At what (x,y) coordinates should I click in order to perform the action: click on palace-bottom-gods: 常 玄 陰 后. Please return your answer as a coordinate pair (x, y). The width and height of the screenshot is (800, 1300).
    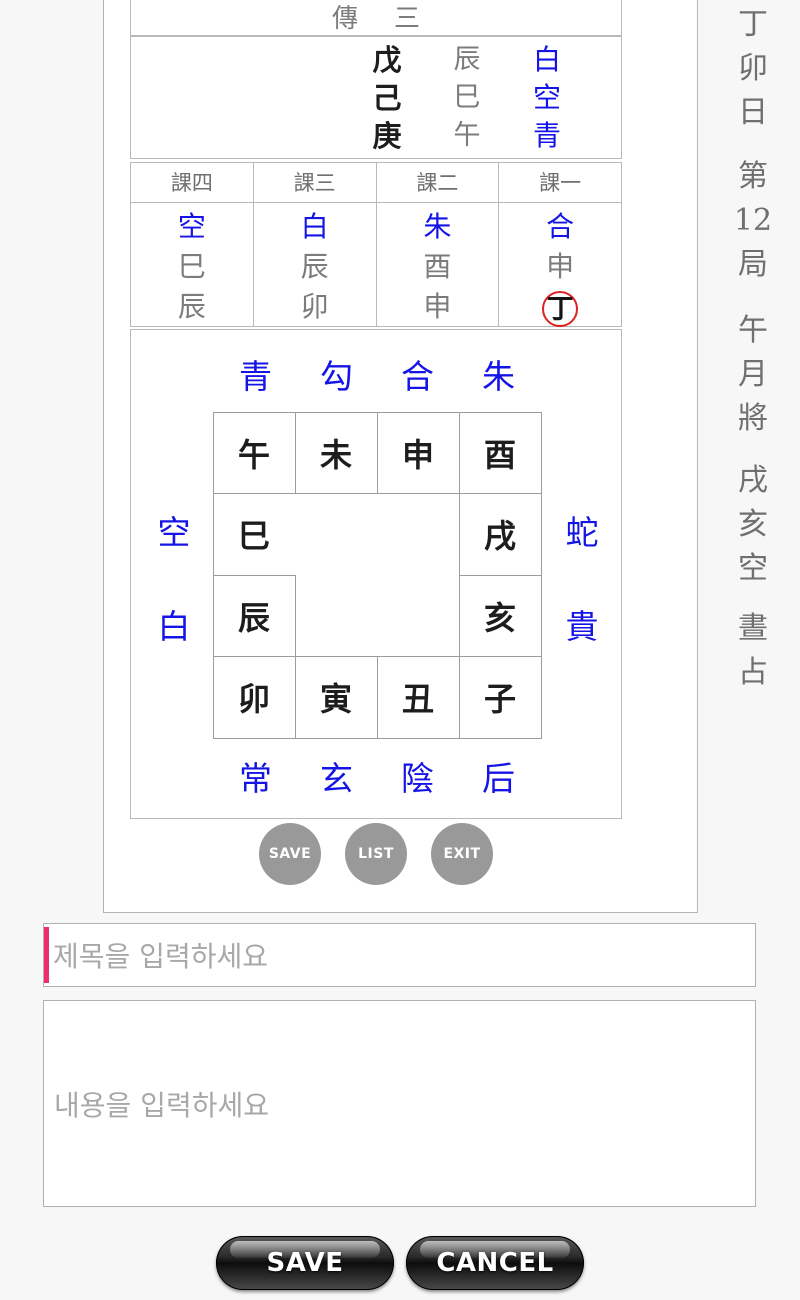
    Looking at the image, I should click on (377, 776).